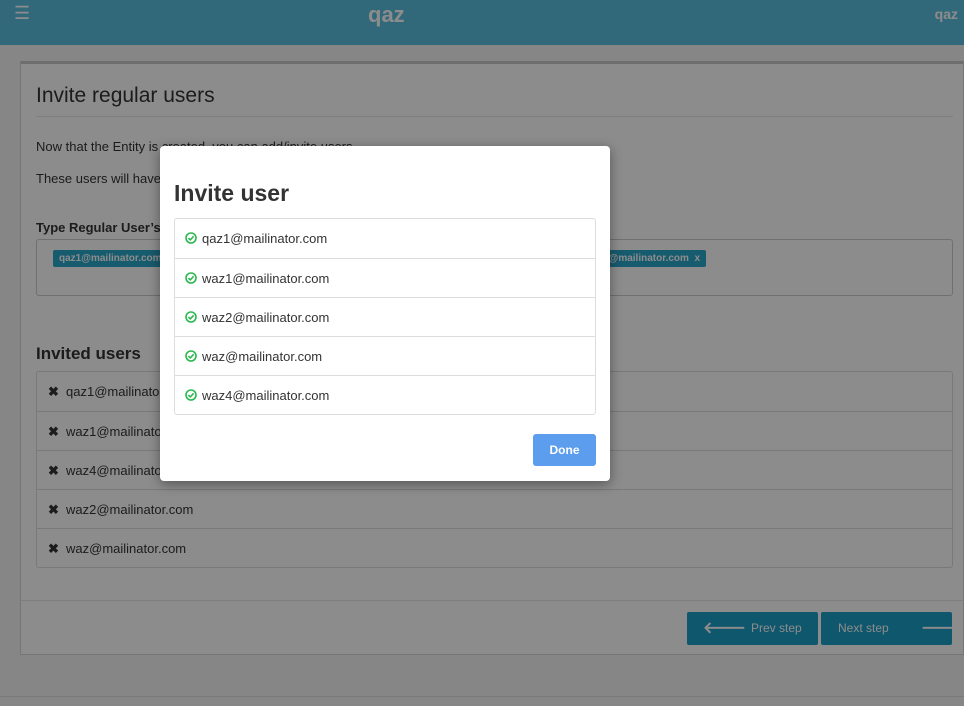  I want to click on list-item: waz2@mailinator.com, so click(385, 316).